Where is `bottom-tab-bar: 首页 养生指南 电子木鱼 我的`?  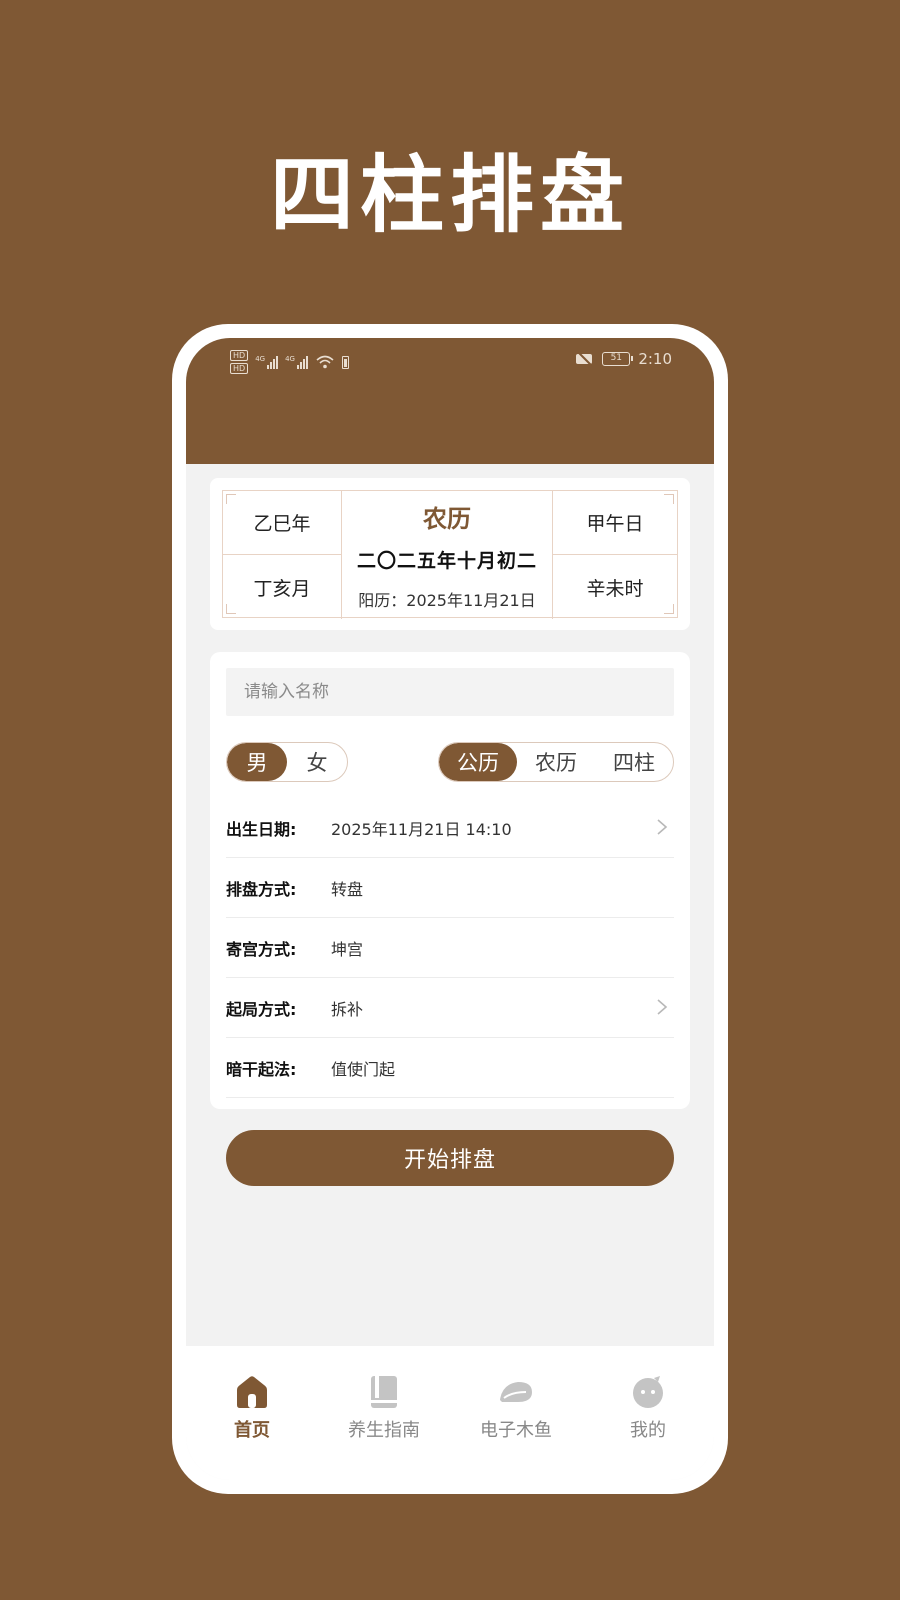 bottom-tab-bar: 首页 养生指南 电子木鱼 我的 is located at coordinates (450, 1413).